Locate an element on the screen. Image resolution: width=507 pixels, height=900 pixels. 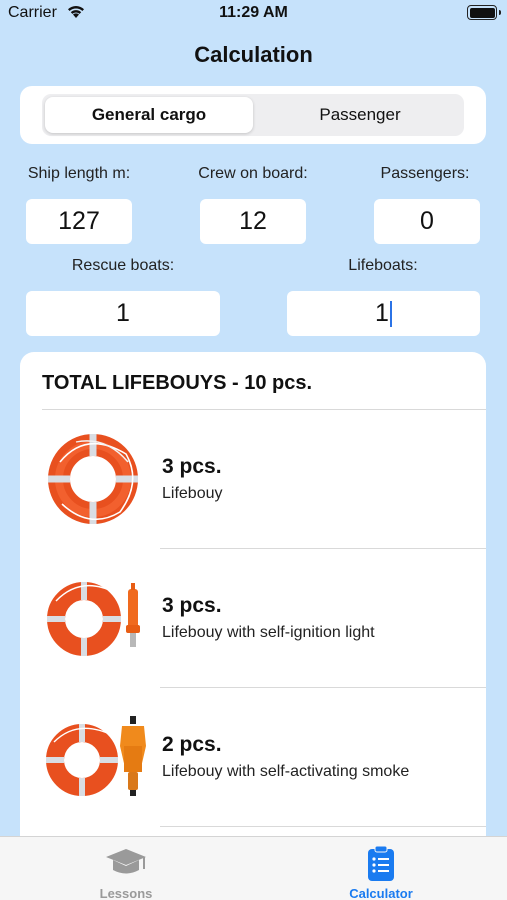
status-bar: Carrier 11:29 AM is located at coordinates (253, 14).